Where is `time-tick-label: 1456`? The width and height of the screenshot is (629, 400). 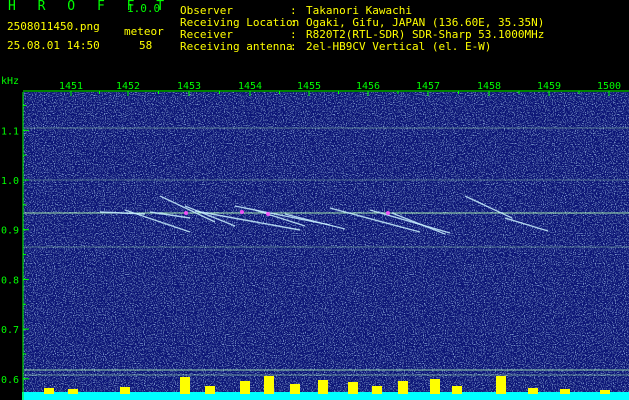
time-tick-label: 1456 is located at coordinates (368, 86).